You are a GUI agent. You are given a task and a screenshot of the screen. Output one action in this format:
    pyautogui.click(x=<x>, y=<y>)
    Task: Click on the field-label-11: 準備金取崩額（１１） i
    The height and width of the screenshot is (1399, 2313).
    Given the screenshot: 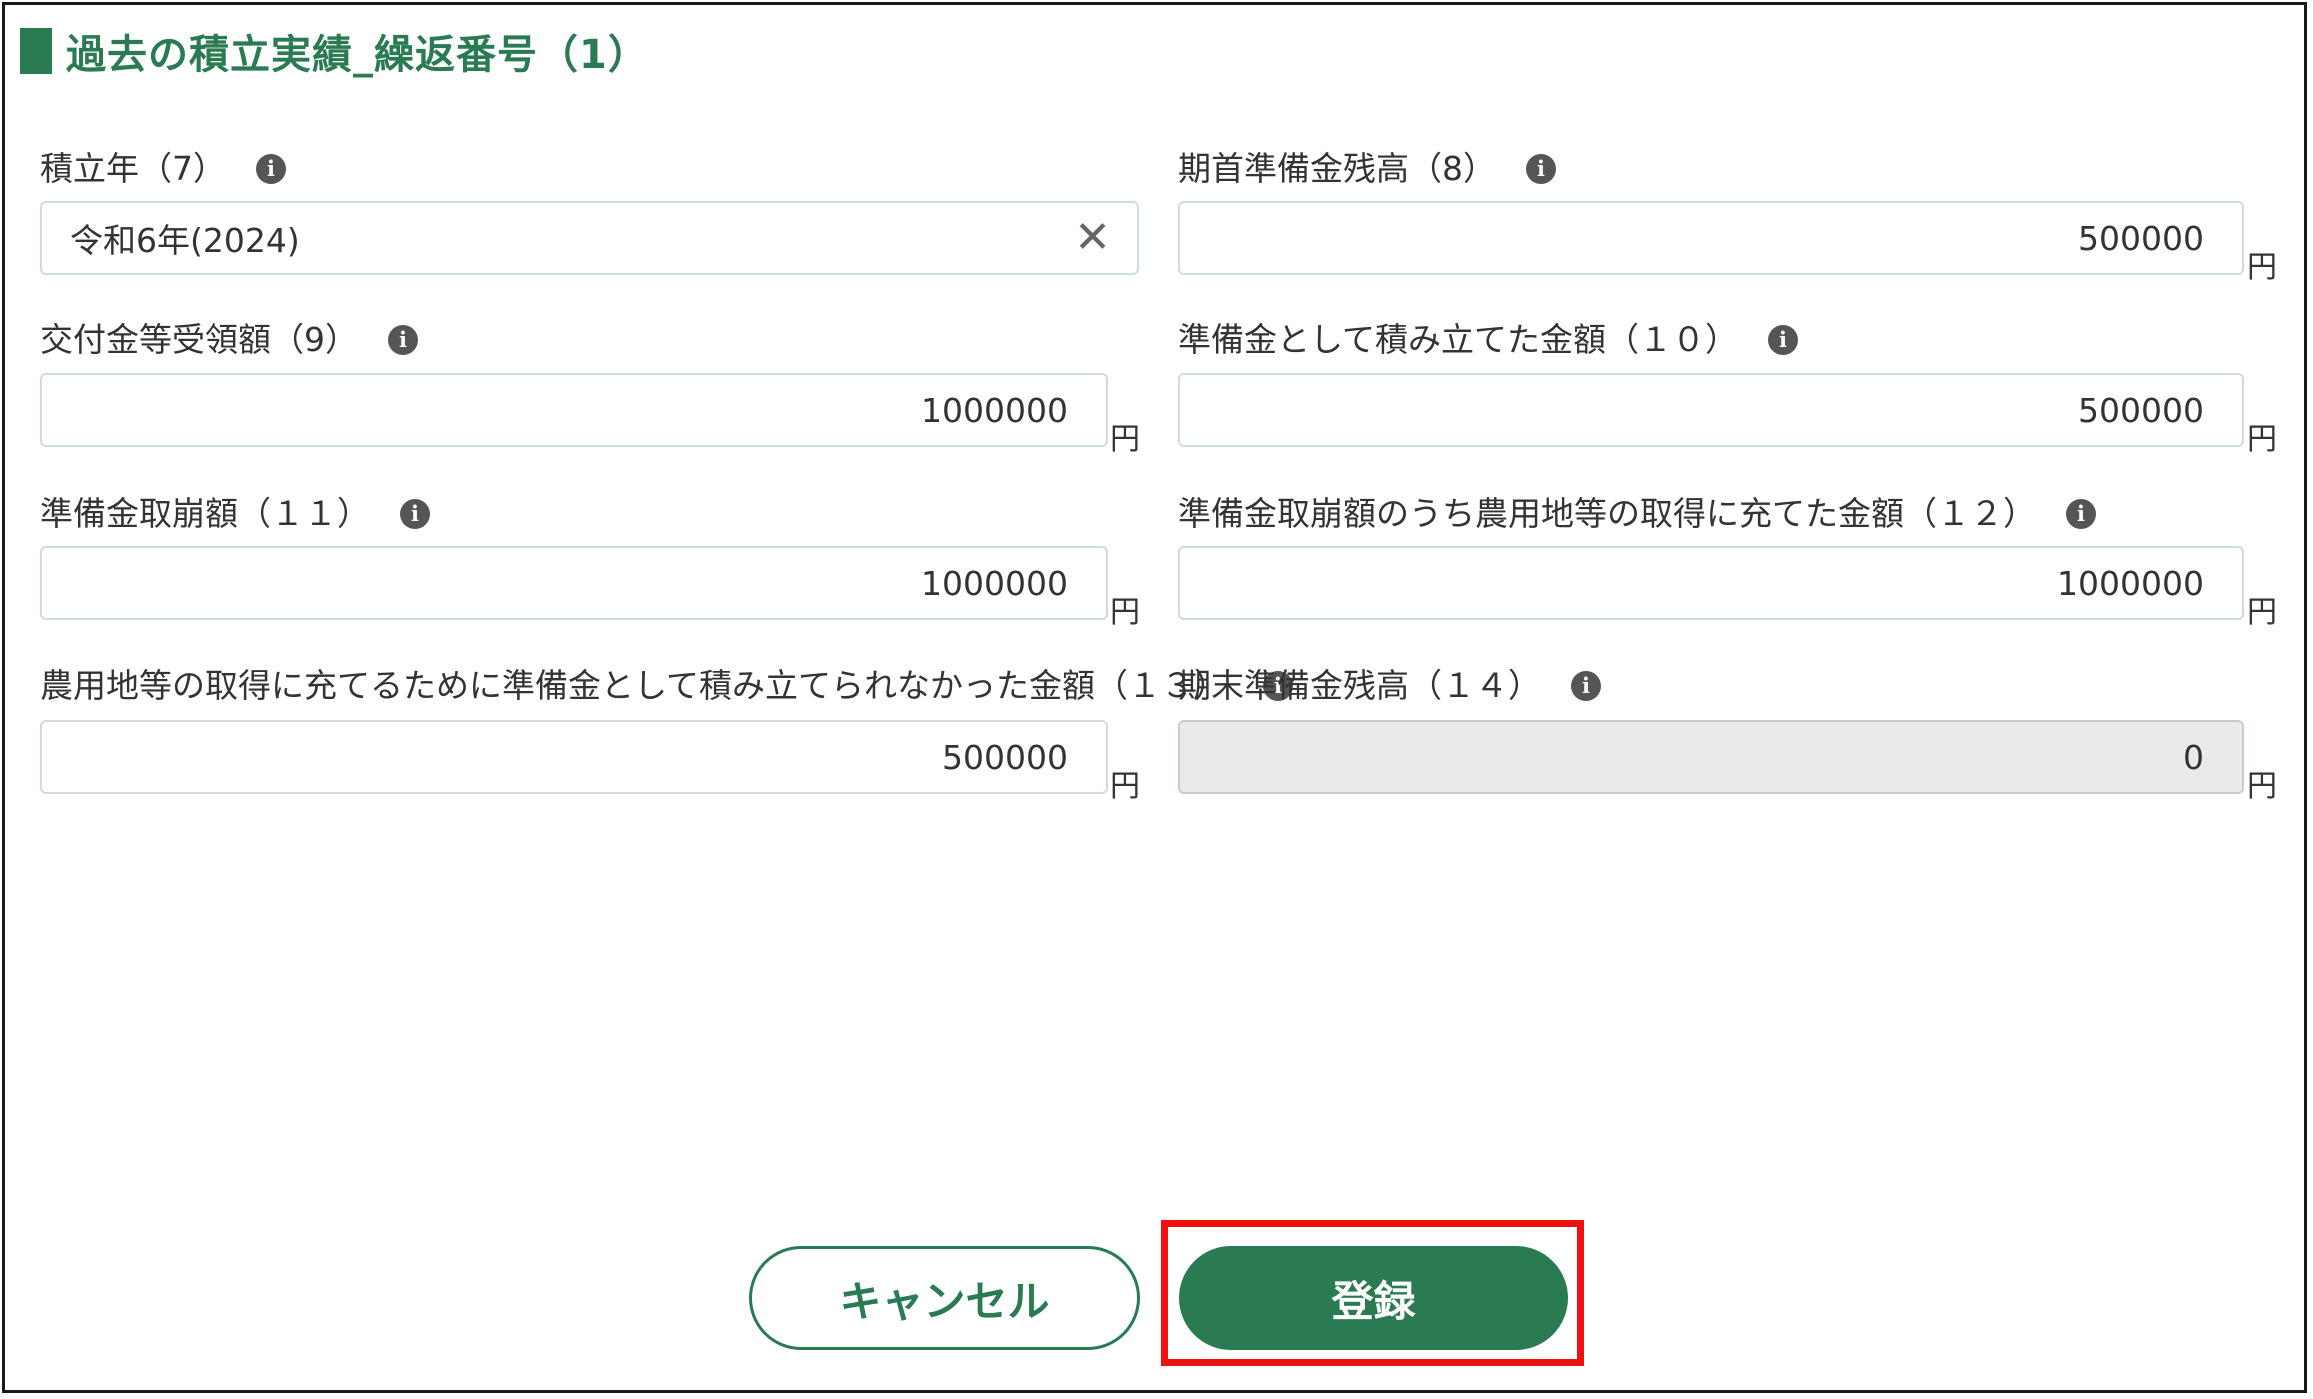 What is the action you would take?
    pyautogui.click(x=235, y=514)
    